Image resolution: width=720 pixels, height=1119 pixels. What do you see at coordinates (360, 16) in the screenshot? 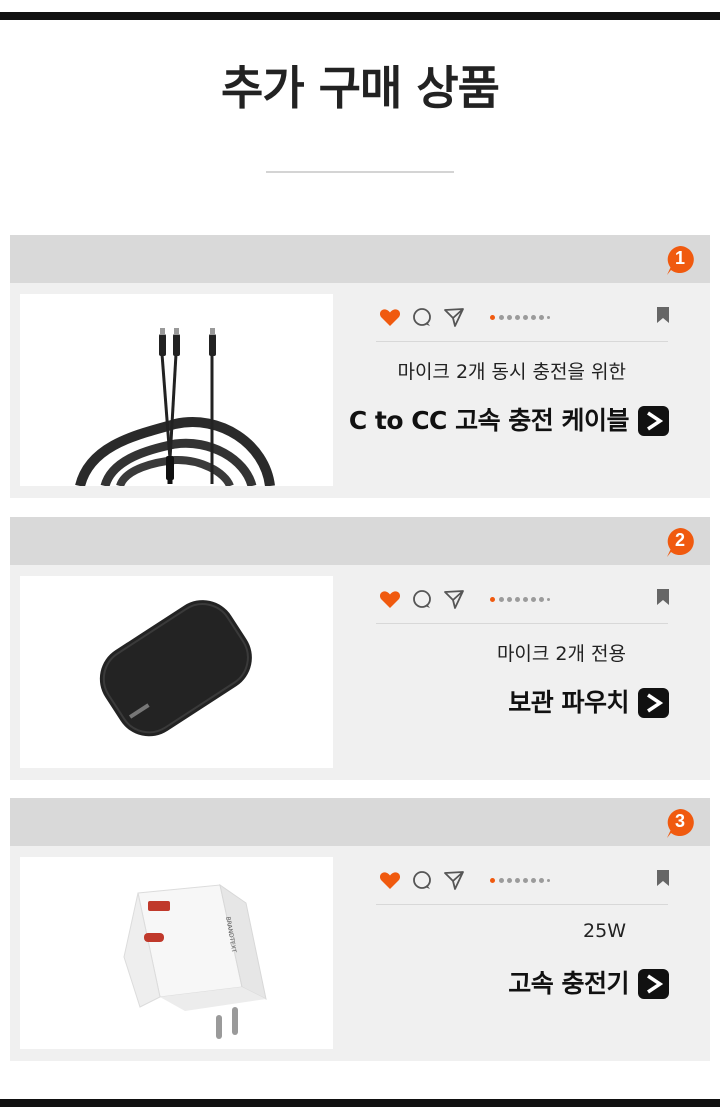
I see `top-border` at bounding box center [360, 16].